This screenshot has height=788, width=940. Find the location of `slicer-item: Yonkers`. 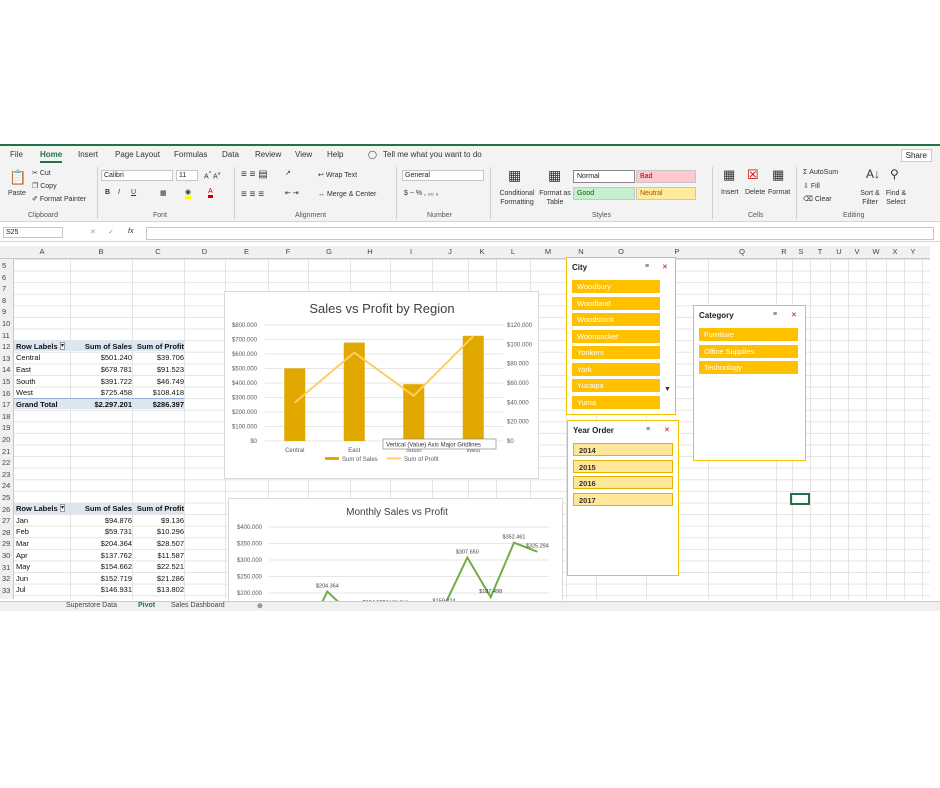

slicer-item: Yonkers is located at coordinates (616, 352).